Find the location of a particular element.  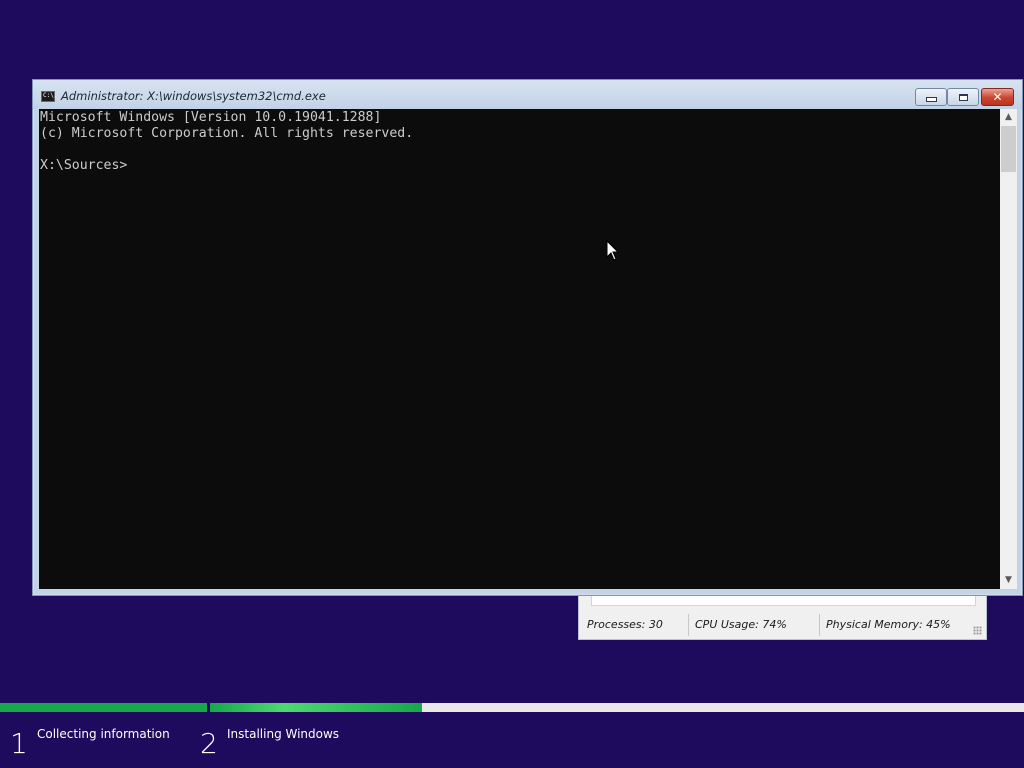

setup-progress-bar is located at coordinates (512, 707).